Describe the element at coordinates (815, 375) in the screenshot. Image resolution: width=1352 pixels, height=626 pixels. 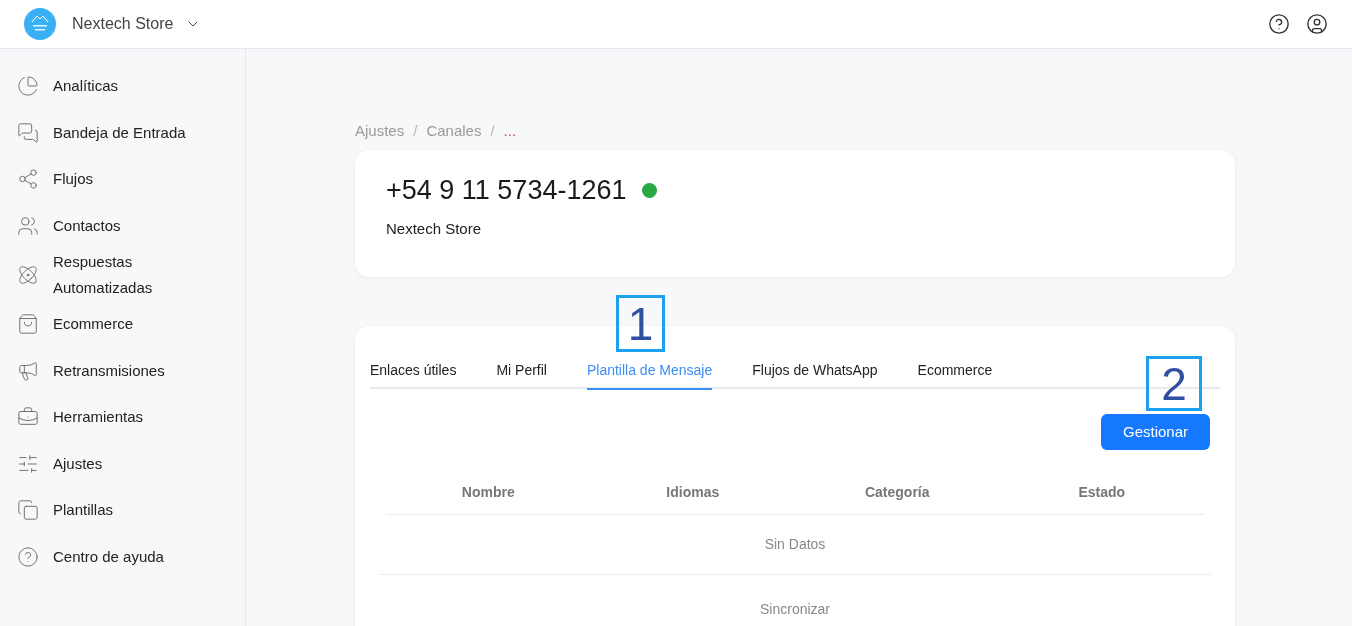
I see `tab: Flujos de WhatsApp` at that location.